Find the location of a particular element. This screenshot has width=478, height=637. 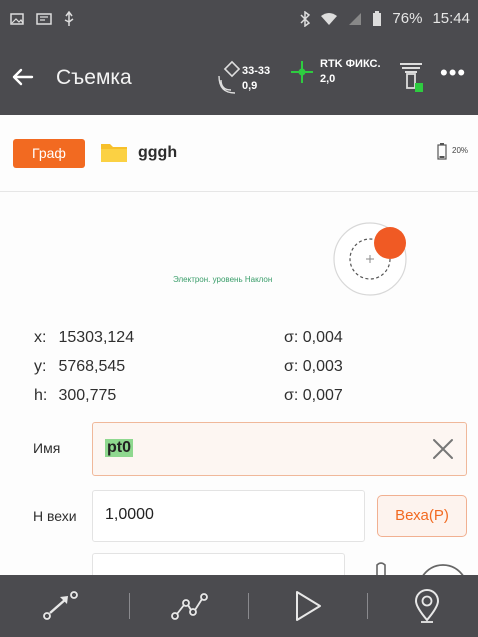

rtk-precision: 2,0 is located at coordinates (328, 79).